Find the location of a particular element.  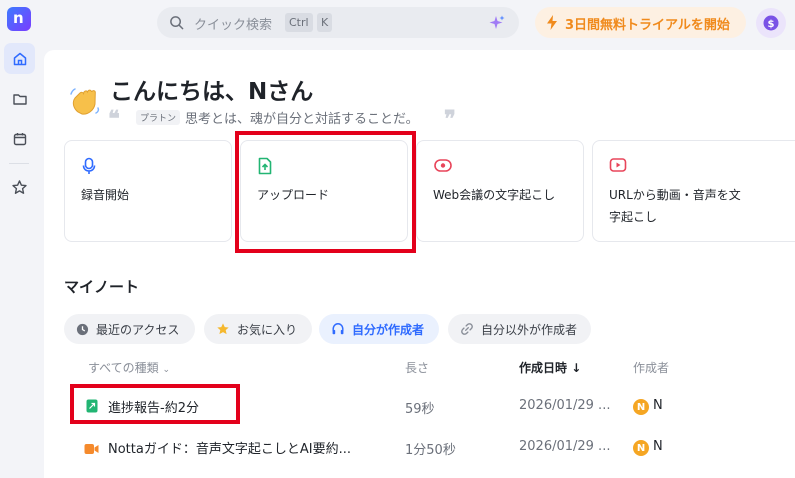

url-label-line1: URLから動画・音声を文 is located at coordinates (675, 195).